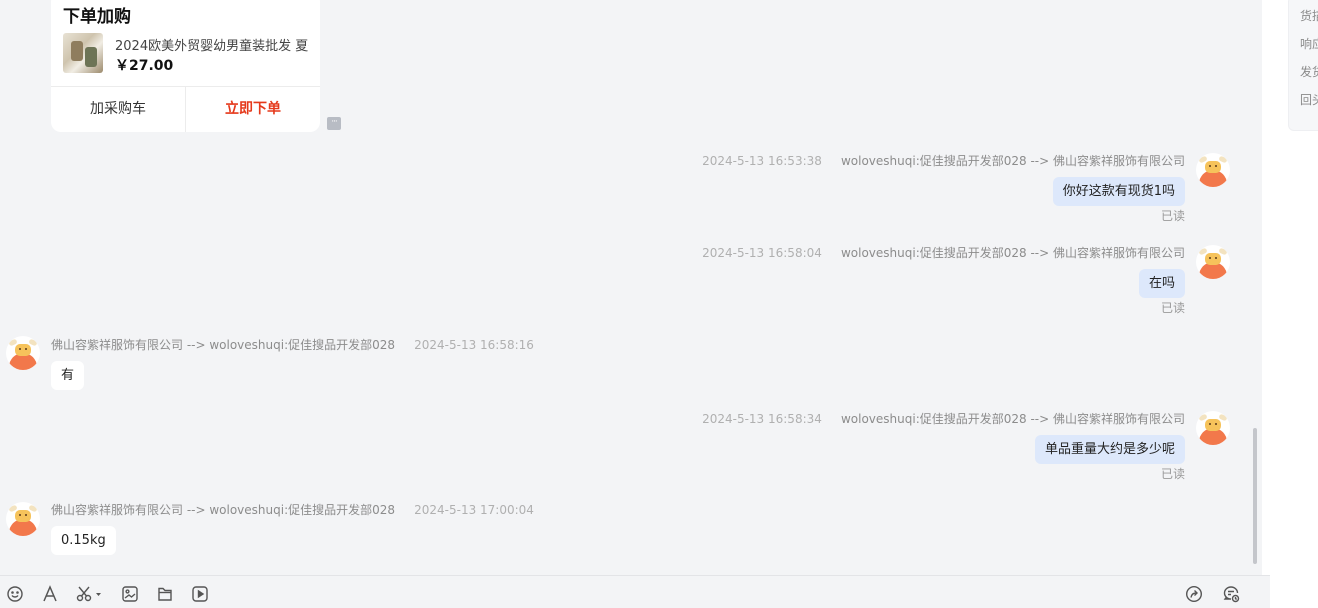 This screenshot has width=1318, height=608. Describe the element at coordinates (762, 253) in the screenshot. I see `message-time: 2024-5-13 16:58:04` at that location.